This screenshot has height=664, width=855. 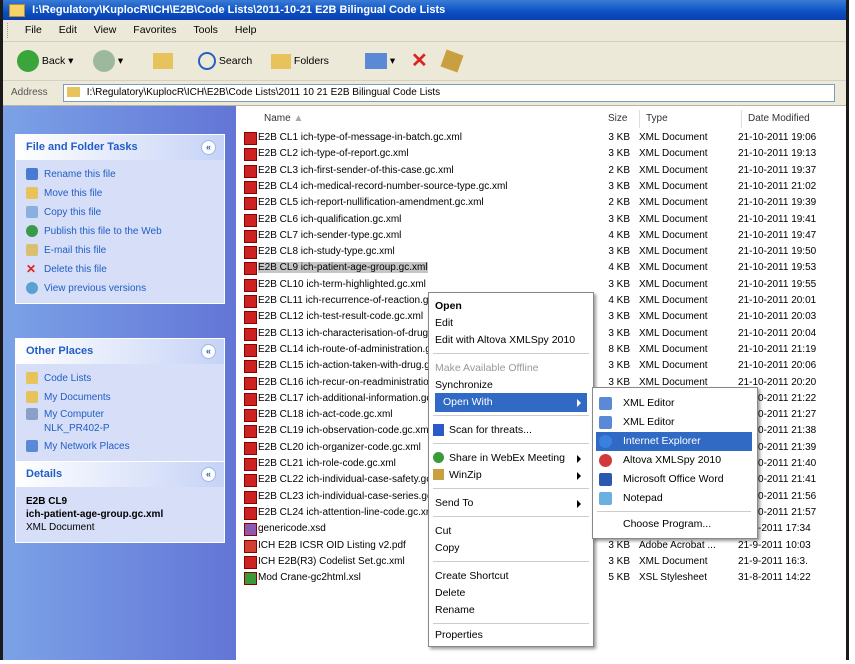 What do you see at coordinates (674, 441) in the screenshot?
I see `openwith-internet-explorer: Internet Explorer` at bounding box center [674, 441].